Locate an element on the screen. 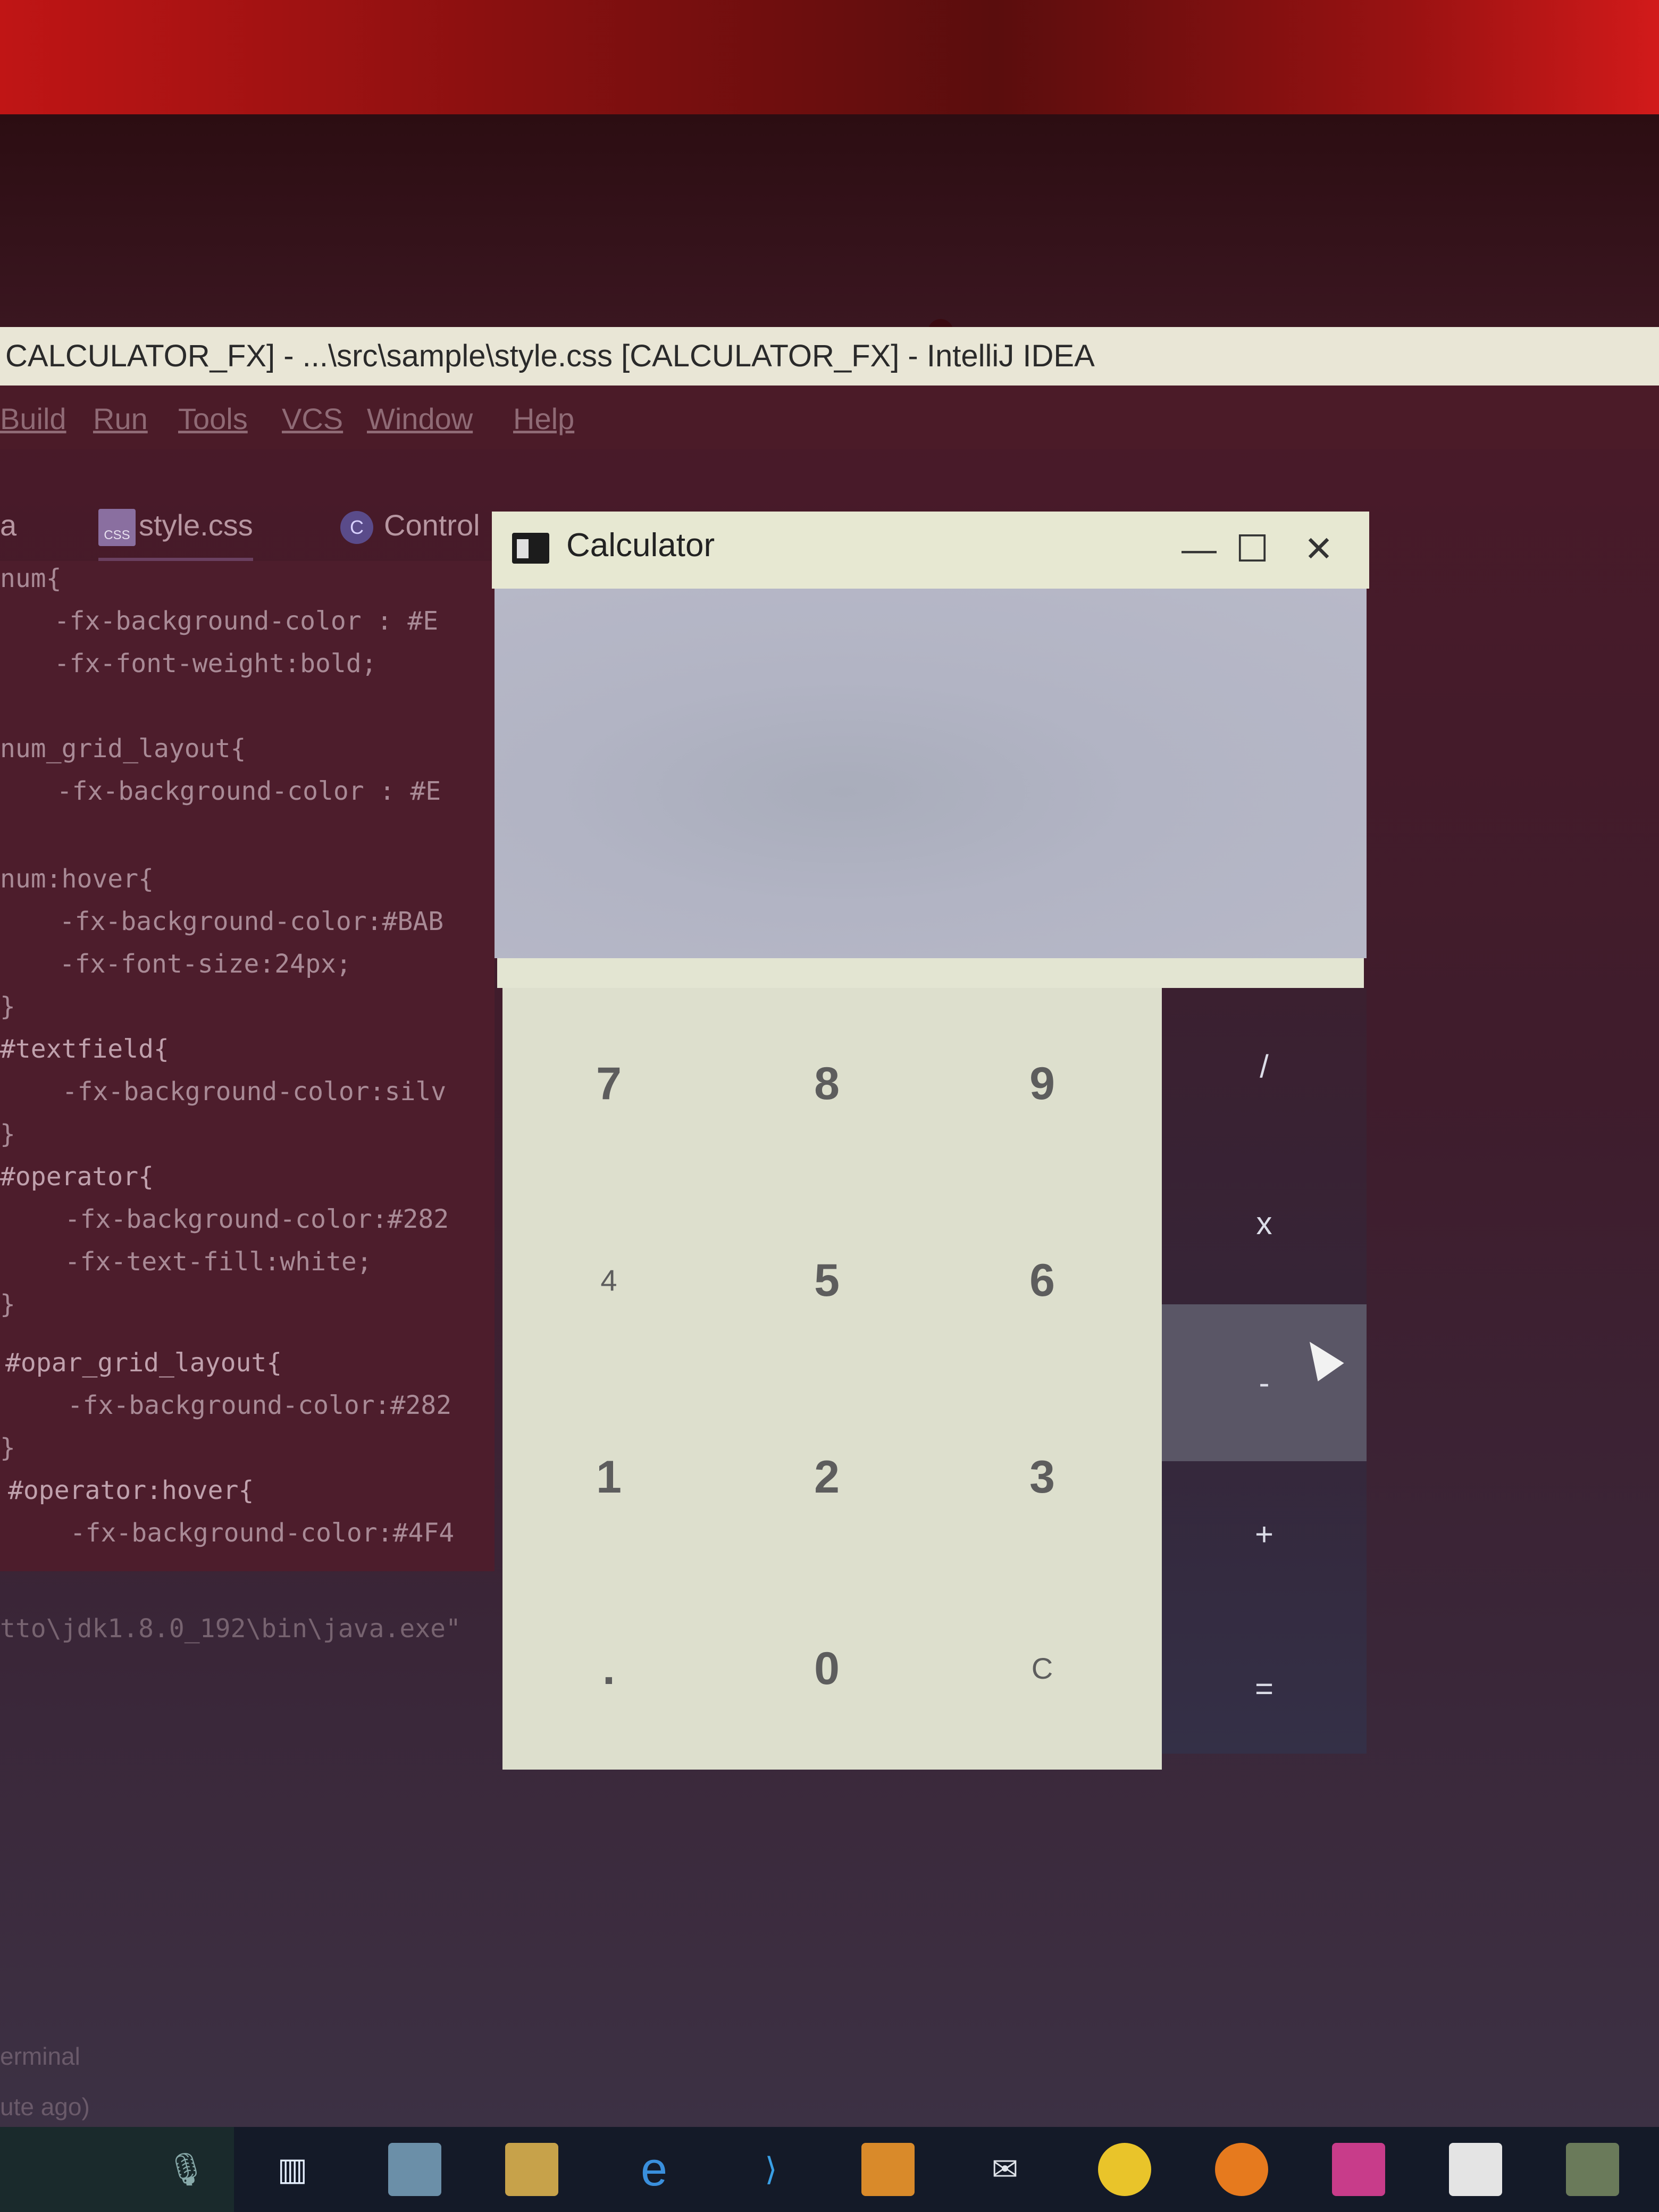 This screenshot has height=2212, width=1659. menu-vcs: VCS is located at coordinates (312, 418).